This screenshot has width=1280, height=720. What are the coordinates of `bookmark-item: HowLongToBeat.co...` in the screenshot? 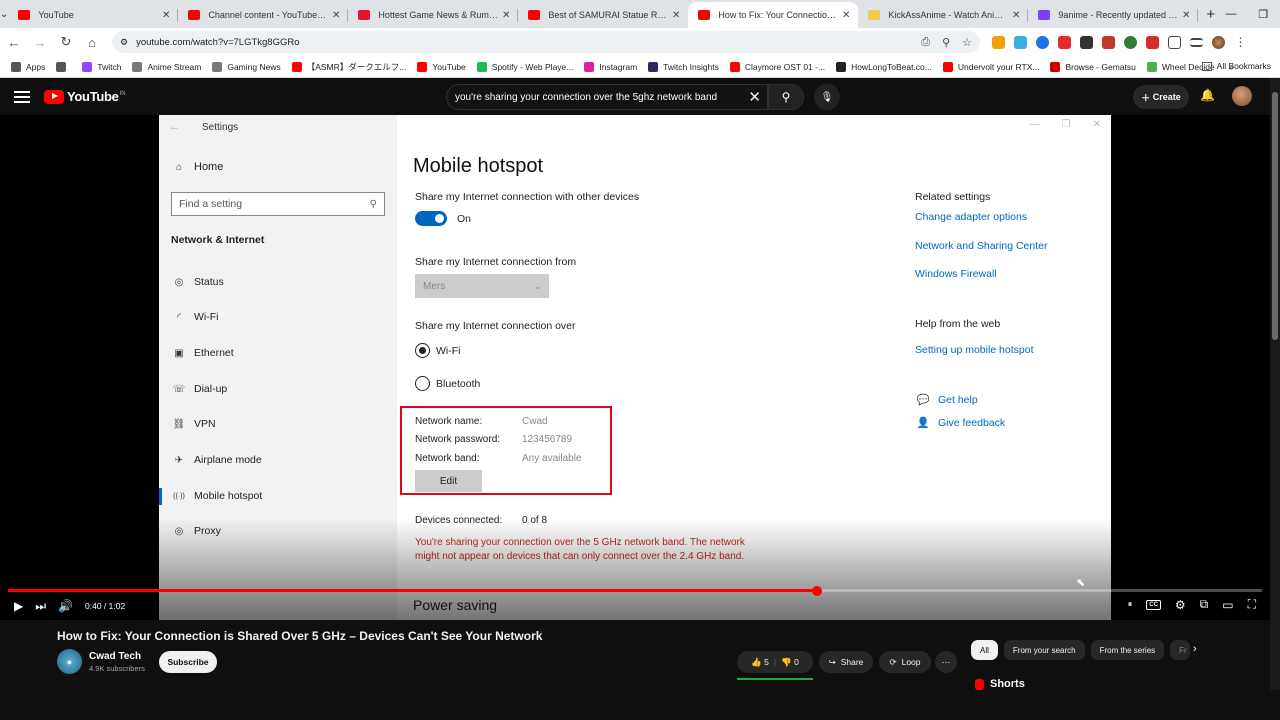 It's located at (884, 66).